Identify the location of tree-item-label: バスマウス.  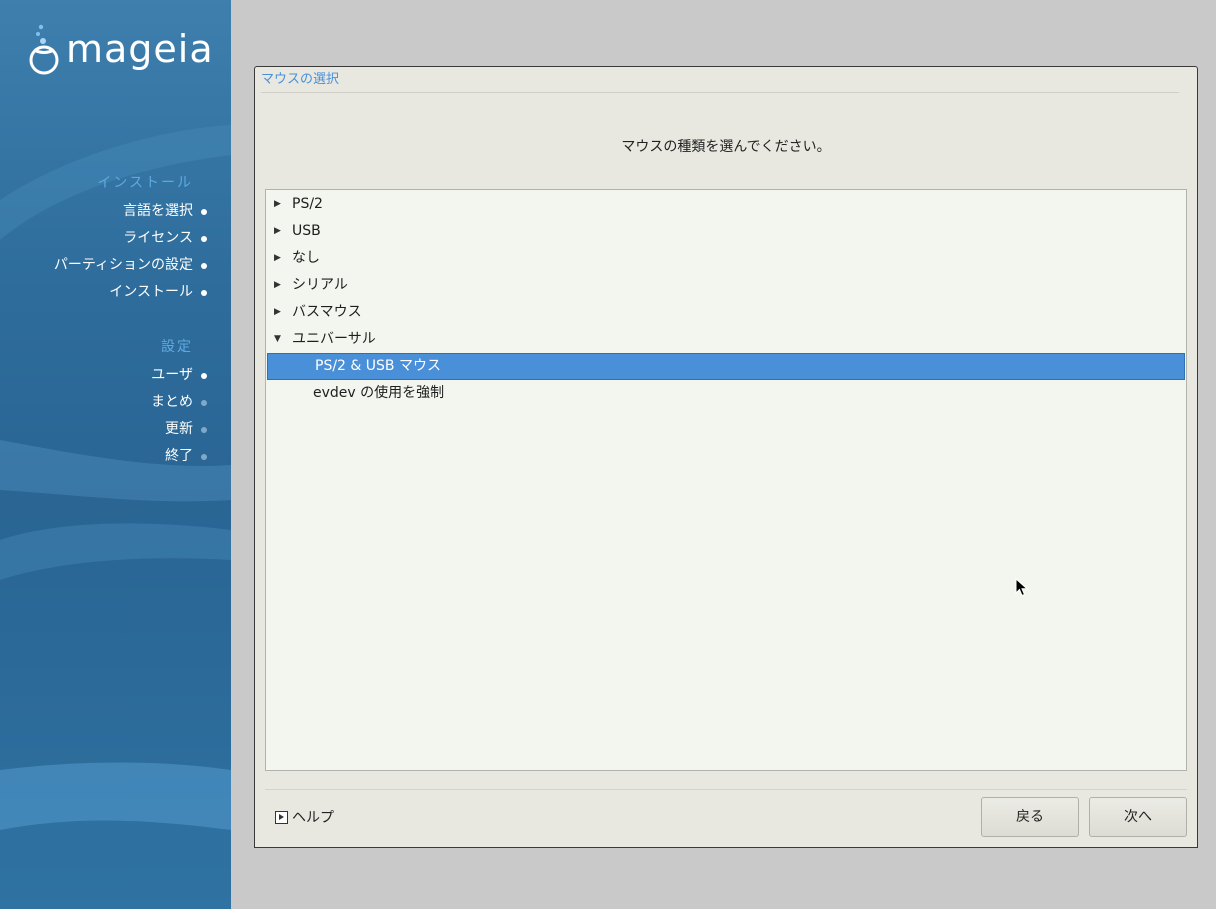
(327, 312).